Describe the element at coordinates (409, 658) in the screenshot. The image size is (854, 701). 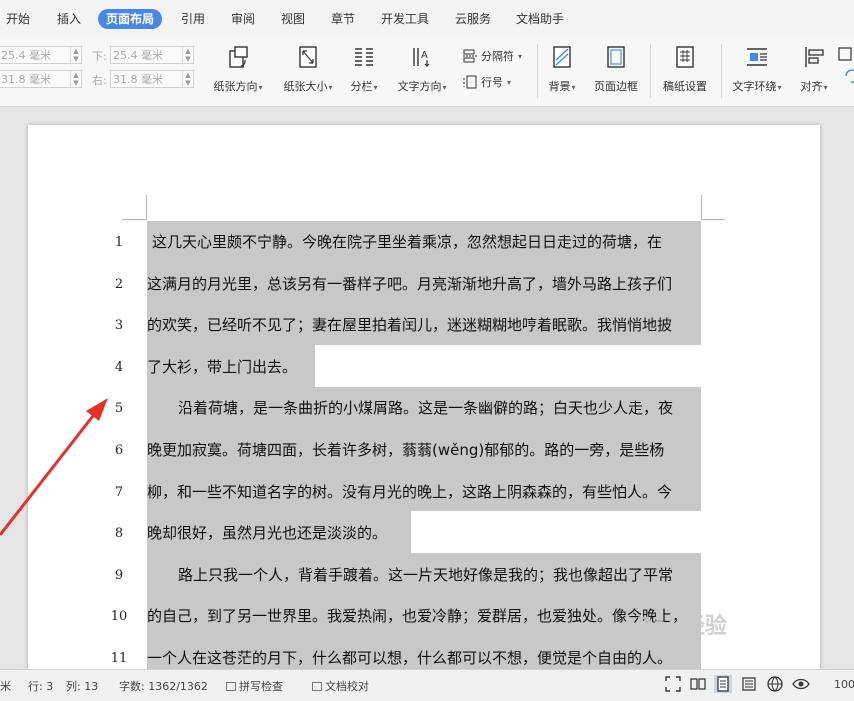
I see `document-text-line: 一个人在这苍茫的月下，什么都可以想，什么都可以不想，便觉是个自由的人。` at that location.